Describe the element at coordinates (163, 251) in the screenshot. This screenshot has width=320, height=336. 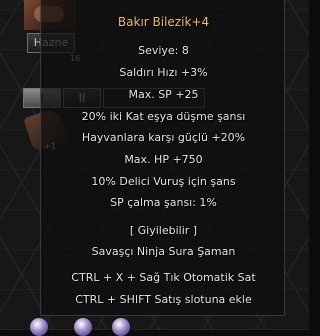
I see `class-list: Savaşçı Ninja Sura Şaman` at that location.